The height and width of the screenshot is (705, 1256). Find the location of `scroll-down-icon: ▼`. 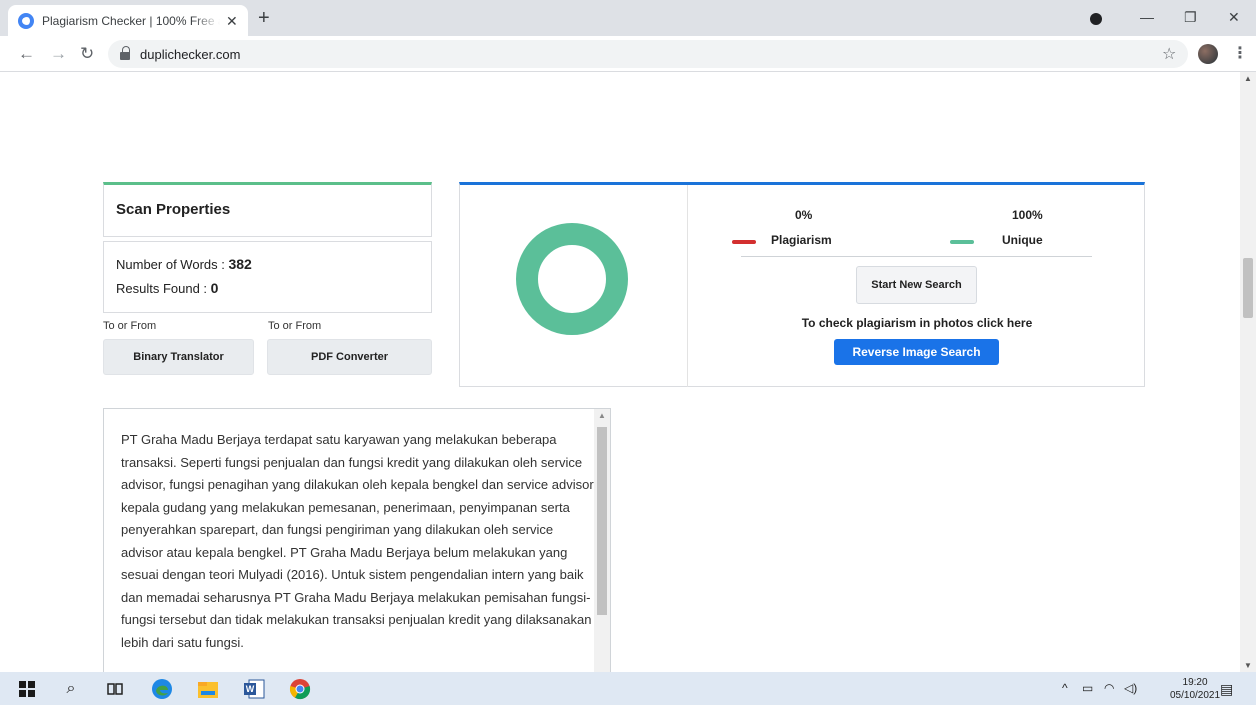

scroll-down-icon: ▼ is located at coordinates (1248, 665).